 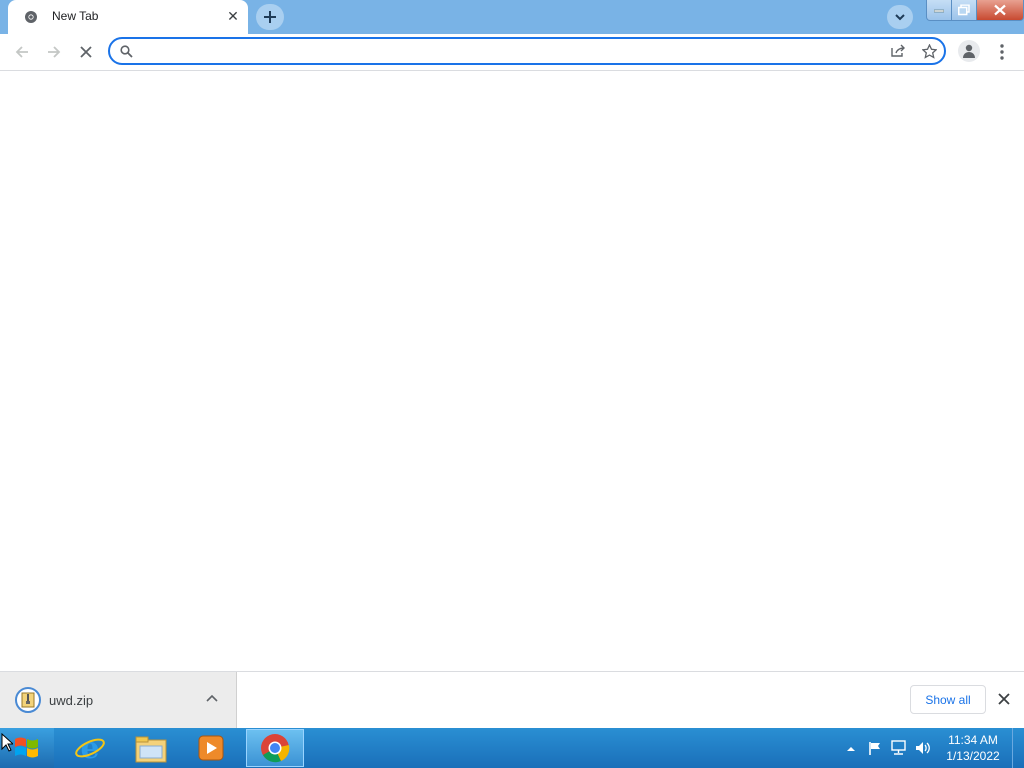 What do you see at coordinates (875, 748) in the screenshot?
I see `flag-icon` at bounding box center [875, 748].